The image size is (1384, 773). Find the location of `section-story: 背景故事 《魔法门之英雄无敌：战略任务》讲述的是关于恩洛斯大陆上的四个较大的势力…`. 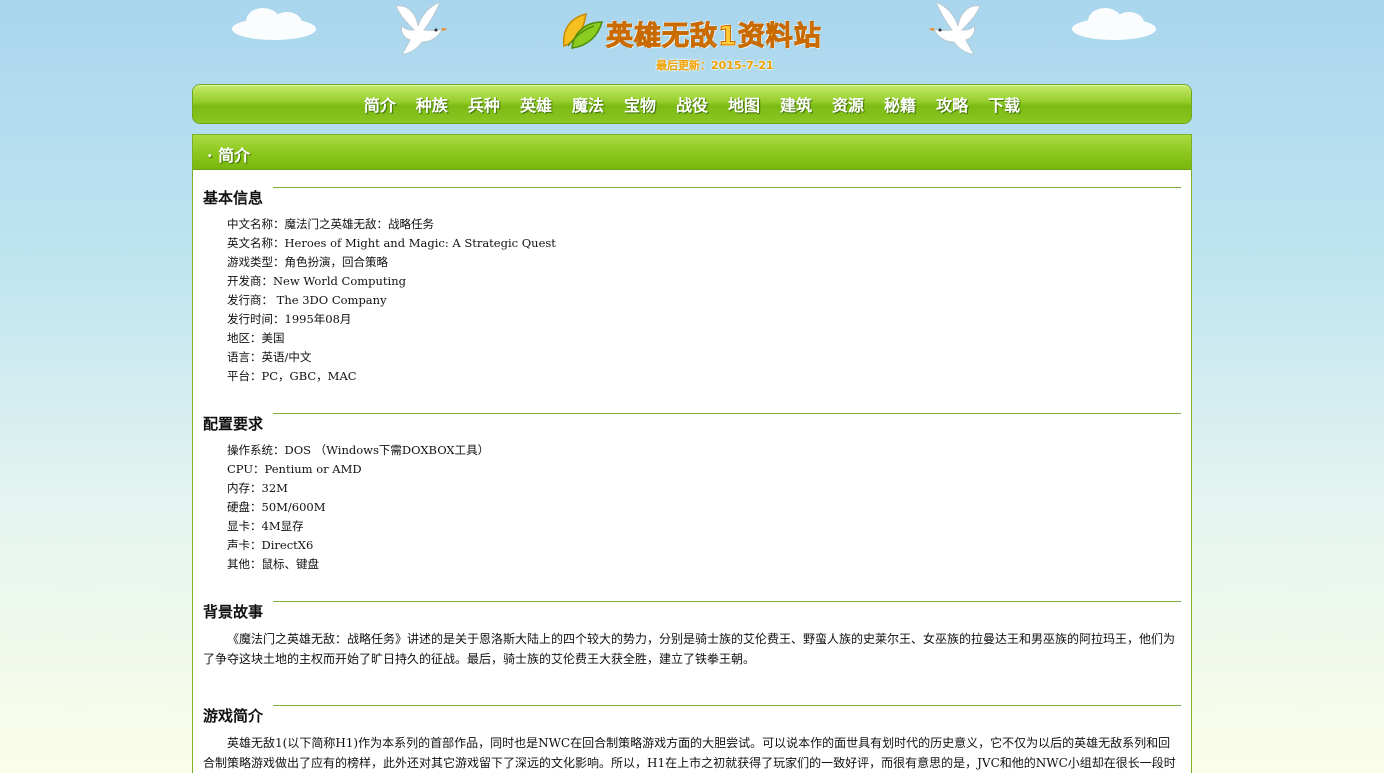

section-story: 背景故事 《魔法门之英雄无敌：战略任务》讲述的是关于恩洛斯大陆上的四个较大的势力… is located at coordinates (692, 635).